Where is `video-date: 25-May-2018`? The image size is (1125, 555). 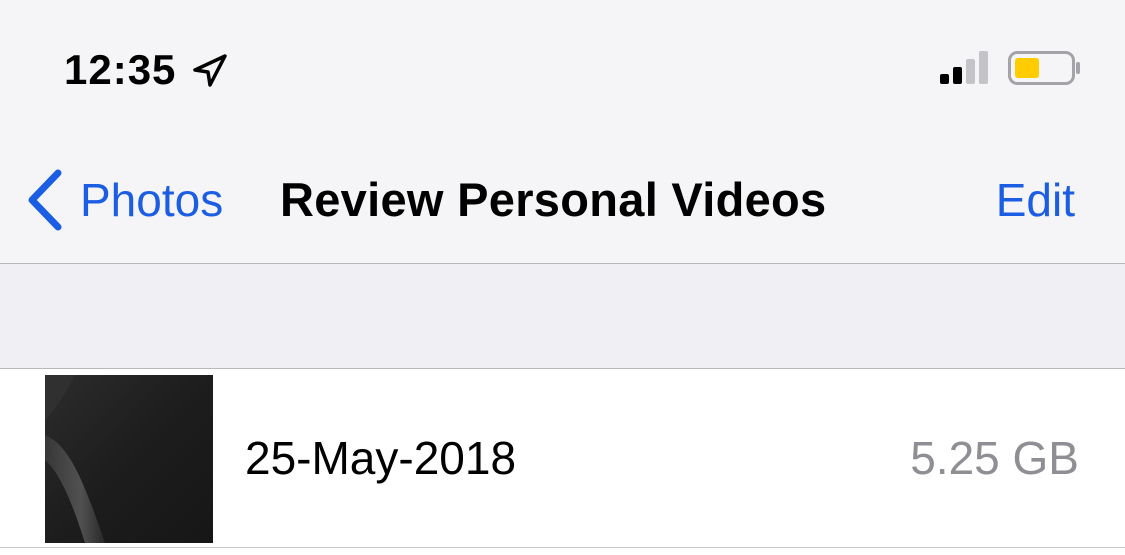 video-date: 25-May-2018 is located at coordinates (381, 458).